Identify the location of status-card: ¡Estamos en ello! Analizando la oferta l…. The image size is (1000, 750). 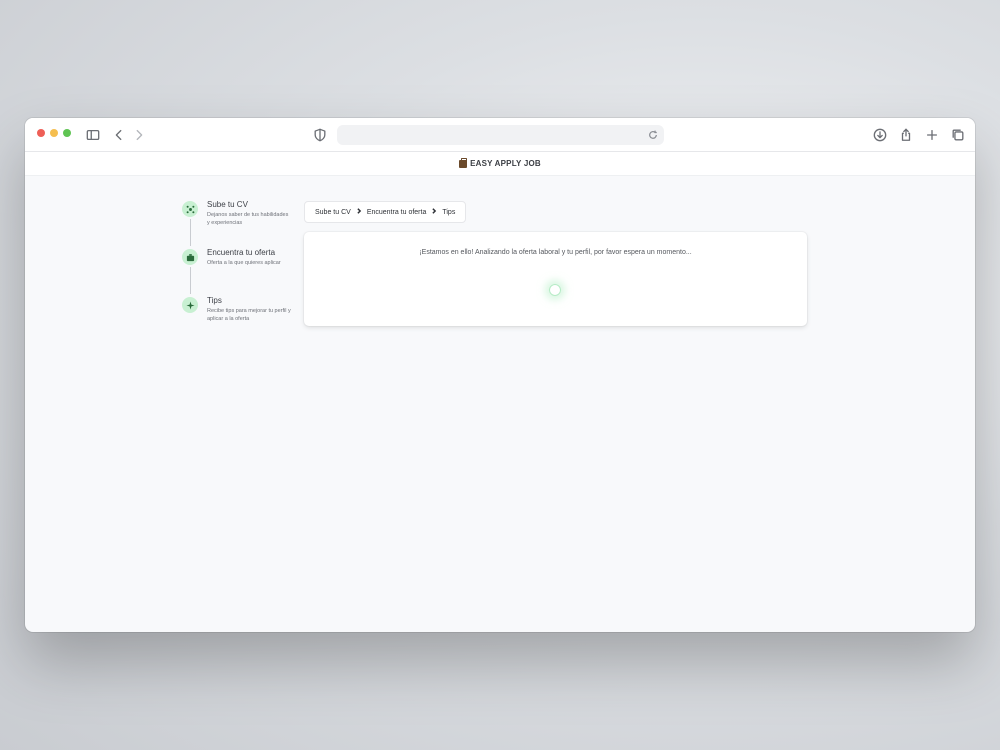
(555, 279).